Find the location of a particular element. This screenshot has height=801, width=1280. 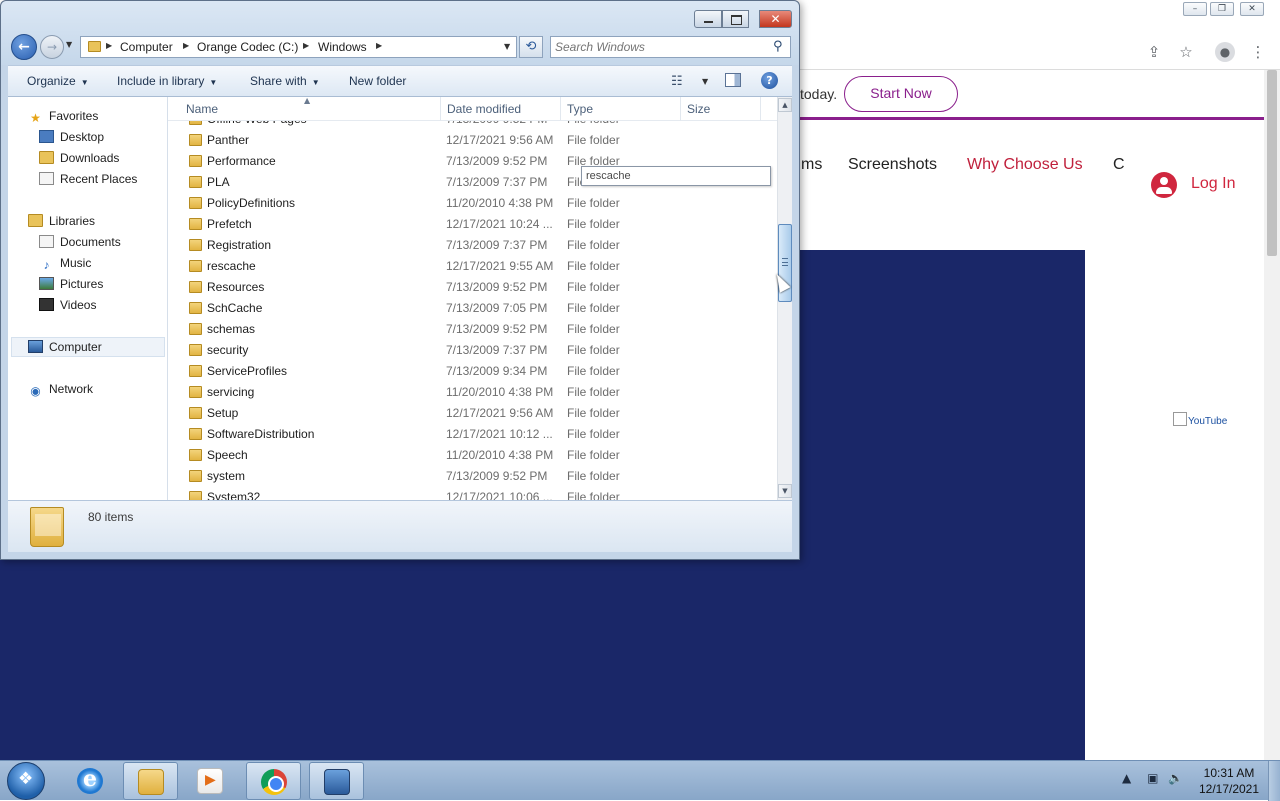

browser-close-button: ✕ is located at coordinates (1252, 9).